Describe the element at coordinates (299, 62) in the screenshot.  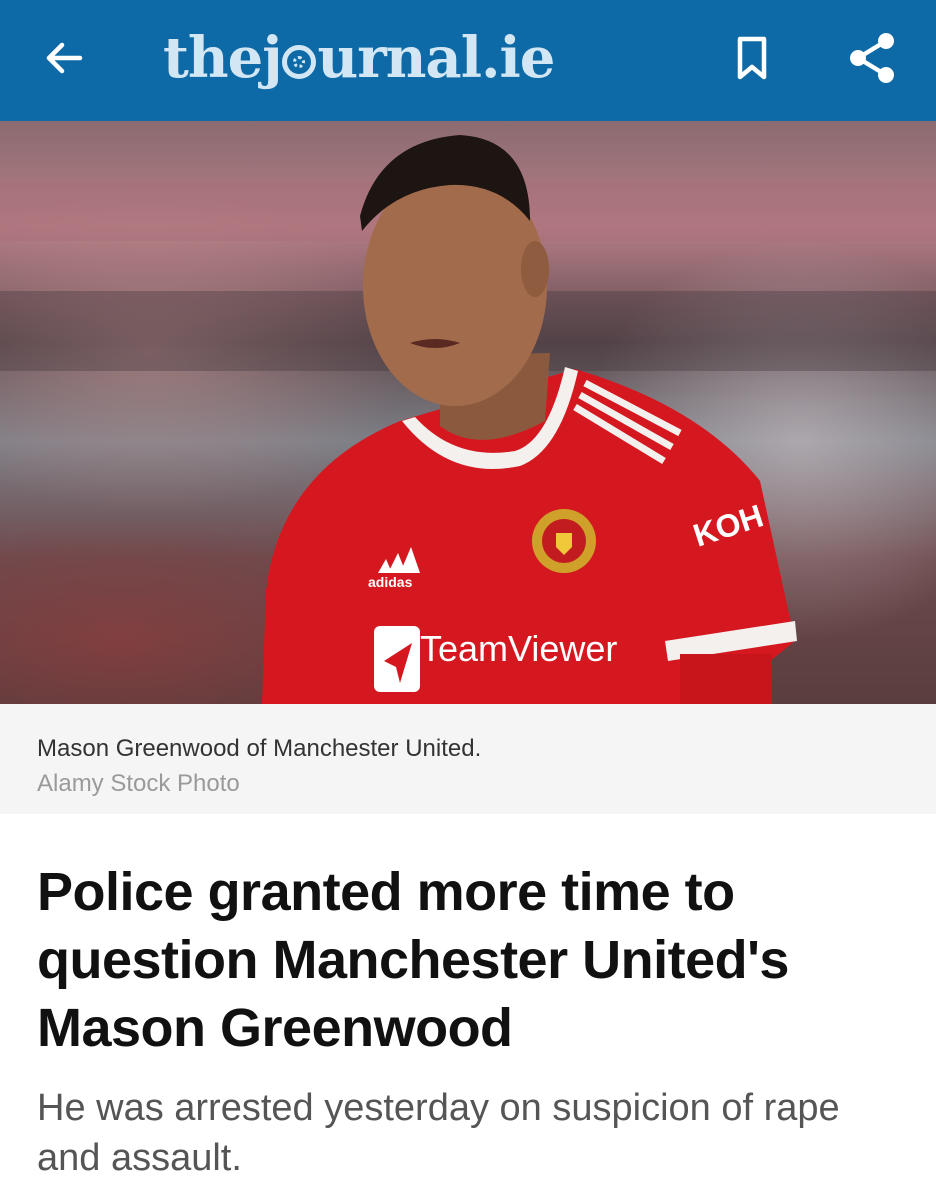
I see `logo-o-mark` at that location.